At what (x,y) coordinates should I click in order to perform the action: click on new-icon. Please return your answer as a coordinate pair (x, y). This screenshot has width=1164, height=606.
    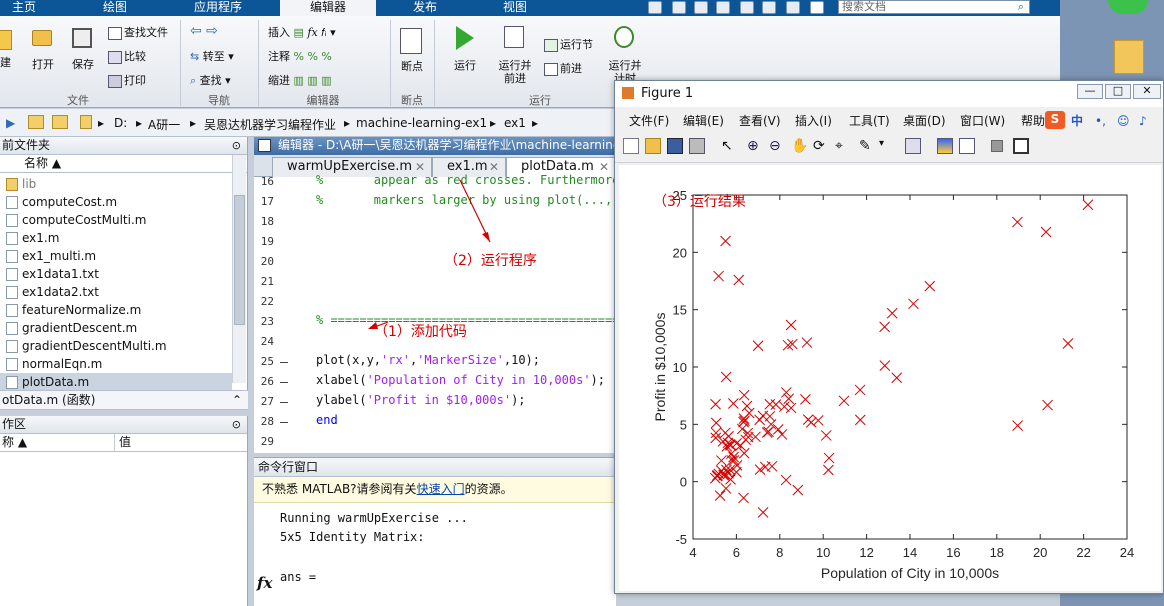
    Looking at the image, I should click on (6, 40).